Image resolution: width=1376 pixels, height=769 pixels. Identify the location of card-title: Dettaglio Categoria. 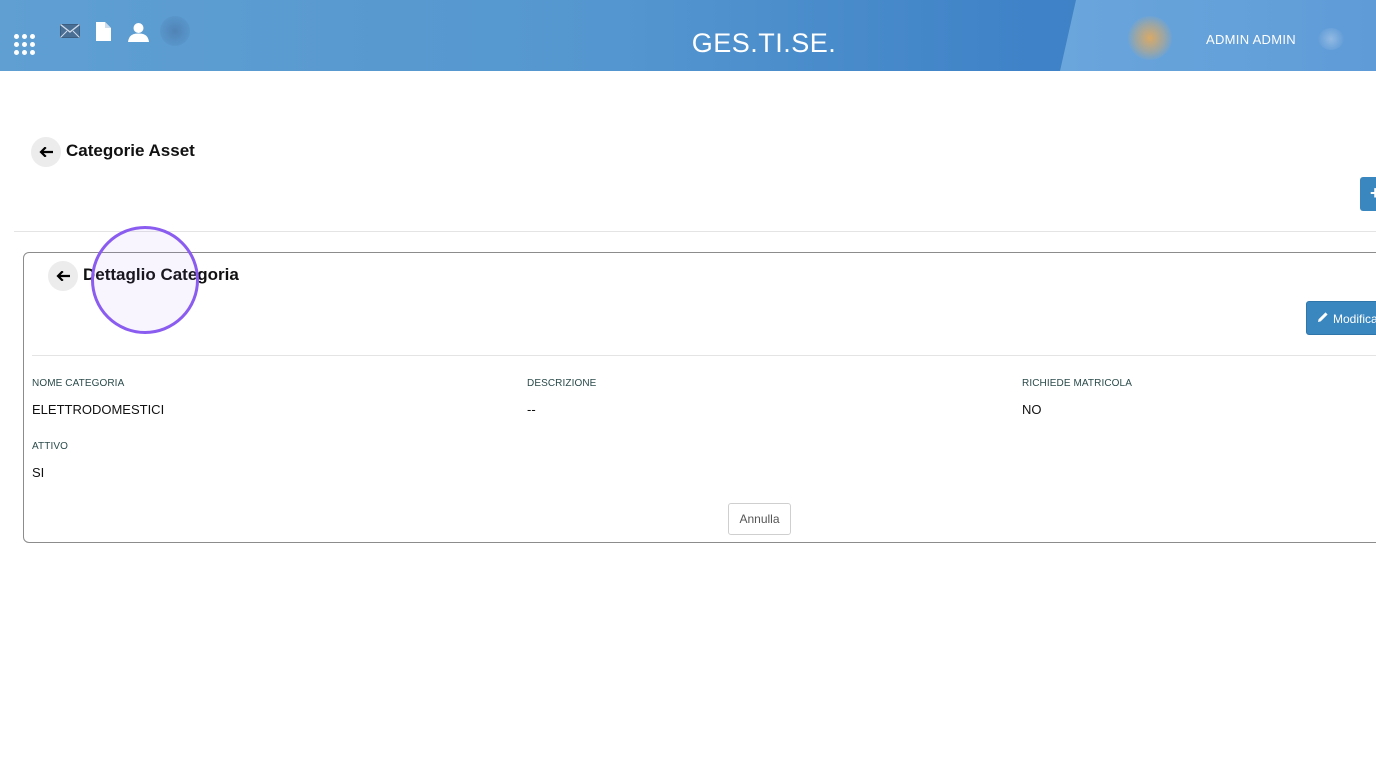
(161, 274).